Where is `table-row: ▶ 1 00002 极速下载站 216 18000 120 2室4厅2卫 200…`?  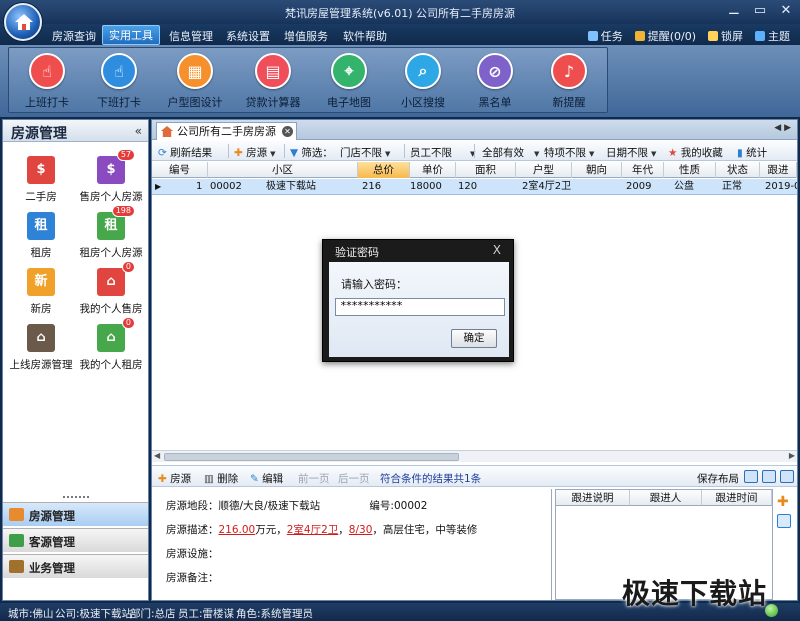
table-row: ▶ 1 00002 极速下载站 216 18000 120 2室4厅2卫 200… is located at coordinates (474, 187).